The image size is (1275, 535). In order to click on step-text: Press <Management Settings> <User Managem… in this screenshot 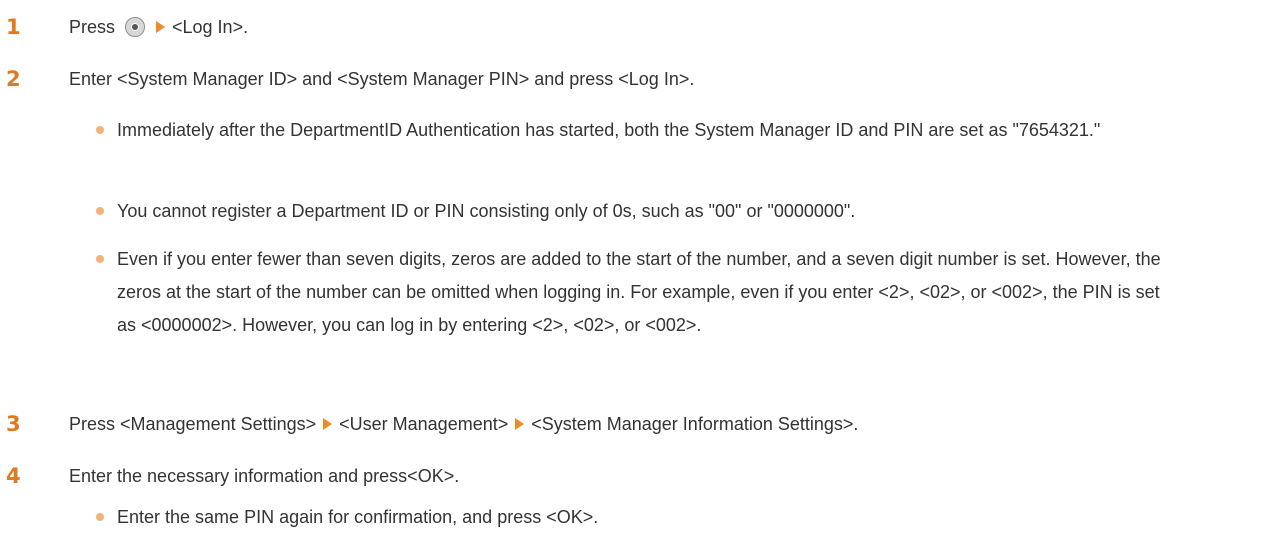, I will do `click(463, 424)`.